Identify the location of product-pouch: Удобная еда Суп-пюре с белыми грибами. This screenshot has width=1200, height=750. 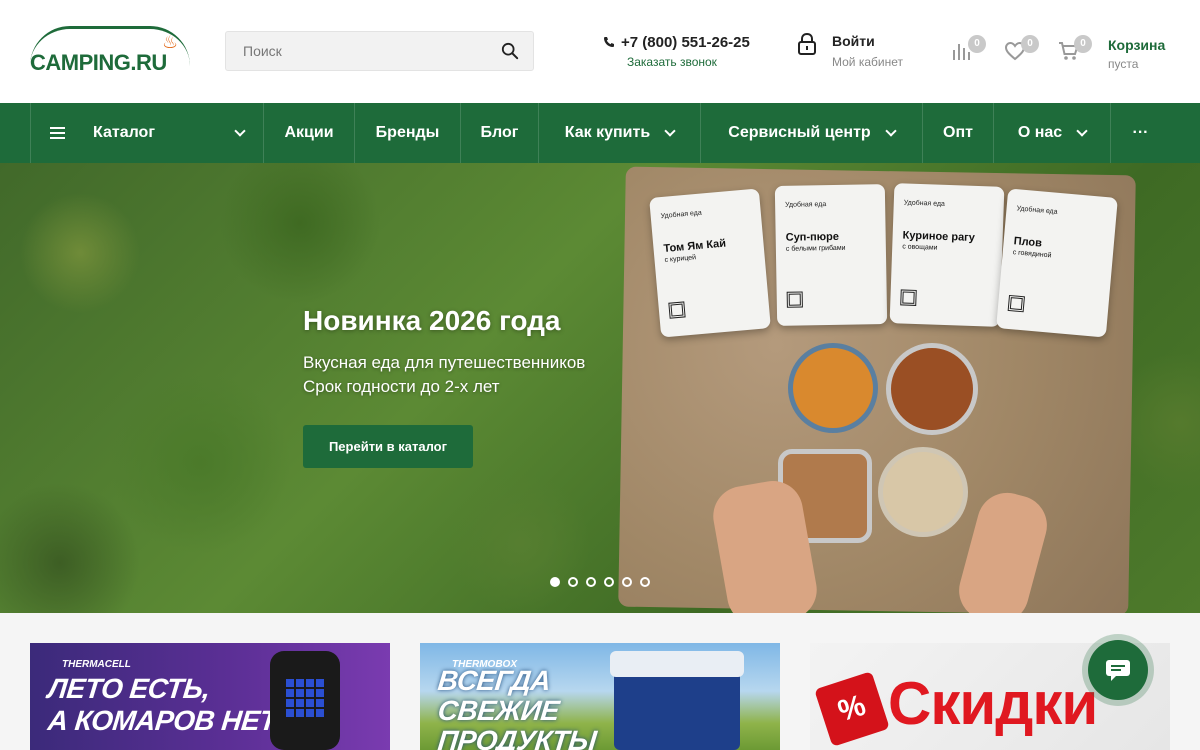
(831, 255).